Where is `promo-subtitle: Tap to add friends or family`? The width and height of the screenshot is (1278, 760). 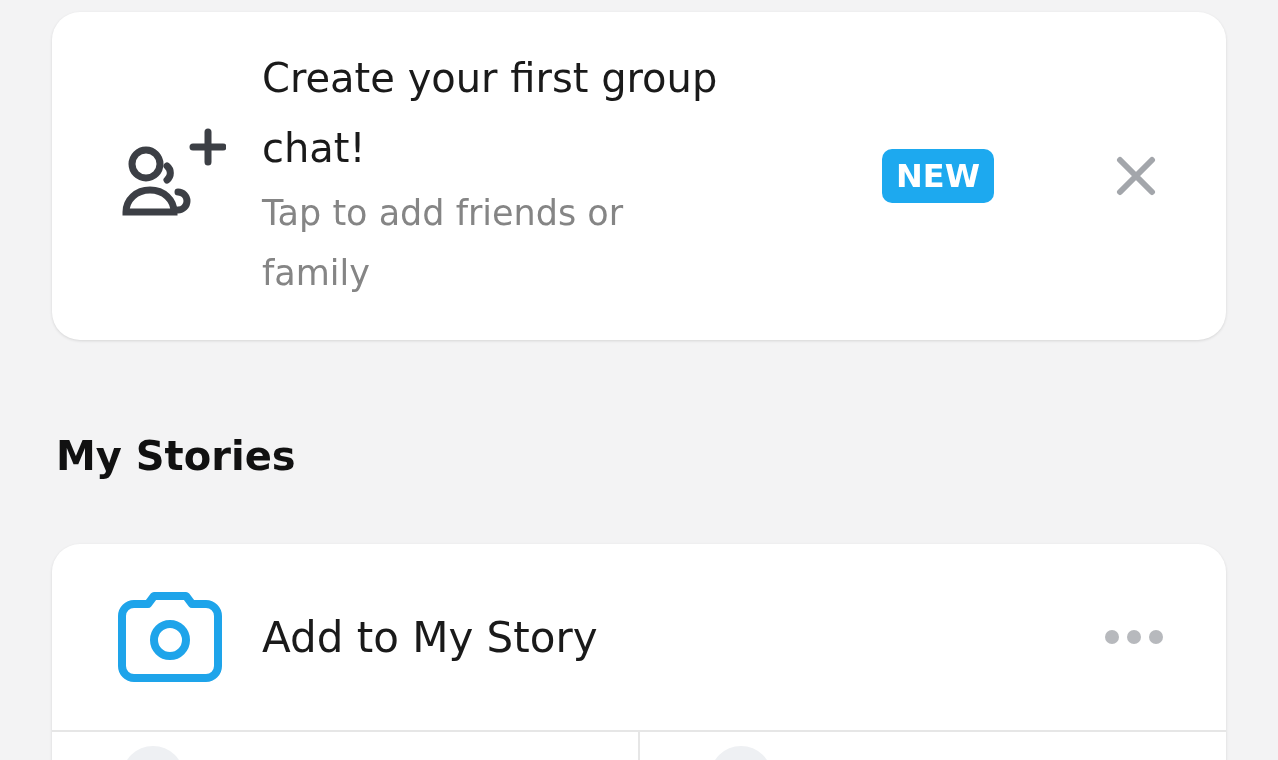 promo-subtitle: Tap to add friends or family is located at coordinates (443, 243).